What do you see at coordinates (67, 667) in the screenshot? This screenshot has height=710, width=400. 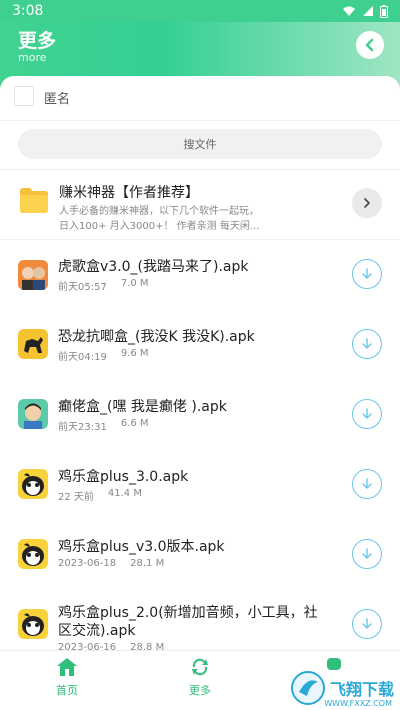 I see `home-icon` at bounding box center [67, 667].